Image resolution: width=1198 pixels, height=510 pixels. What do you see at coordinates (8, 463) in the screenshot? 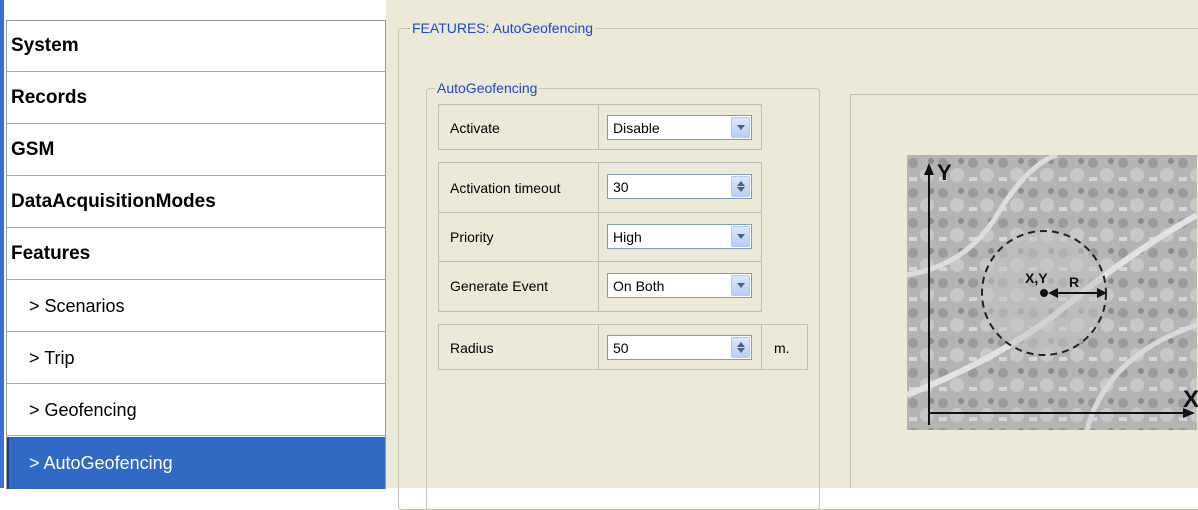
I see `selection-edge` at bounding box center [8, 463].